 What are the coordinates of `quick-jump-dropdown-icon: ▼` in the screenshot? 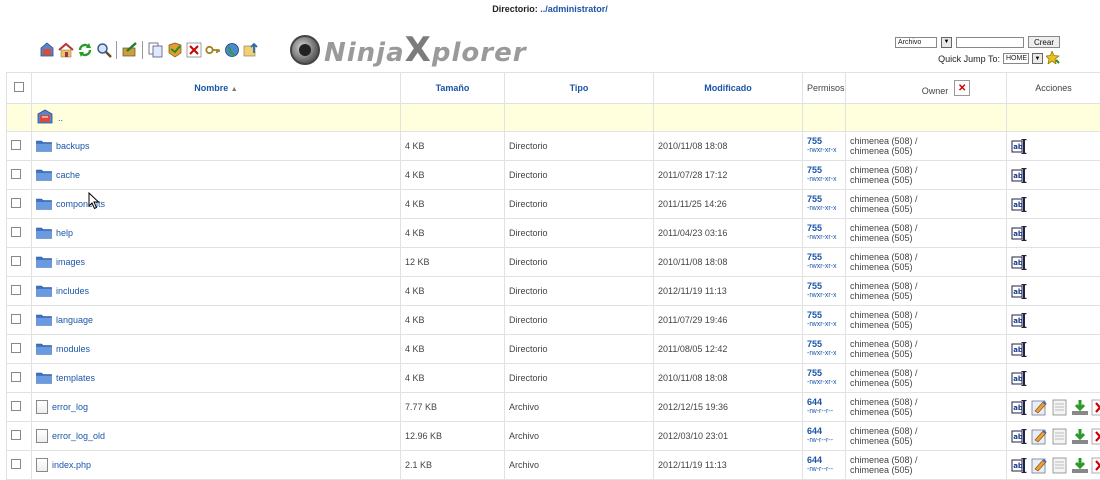 It's located at (1037, 58).